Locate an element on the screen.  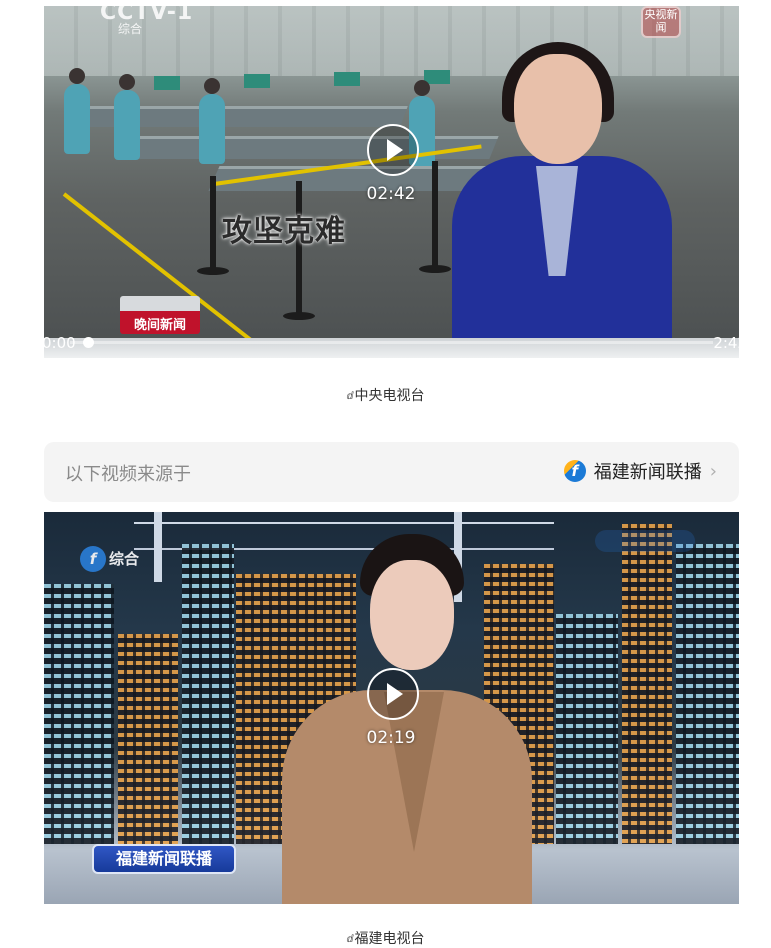
fjtv-channel-label: 综合 is located at coordinates (124, 559).